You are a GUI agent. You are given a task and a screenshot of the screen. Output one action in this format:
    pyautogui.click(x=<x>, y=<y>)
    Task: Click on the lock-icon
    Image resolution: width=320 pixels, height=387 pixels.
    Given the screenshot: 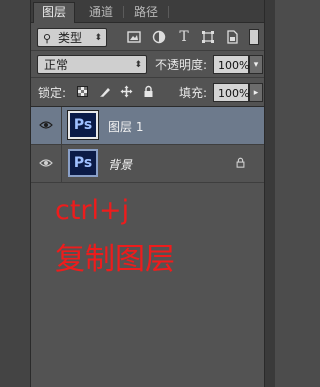 What is the action you would take?
    pyautogui.click(x=240, y=164)
    